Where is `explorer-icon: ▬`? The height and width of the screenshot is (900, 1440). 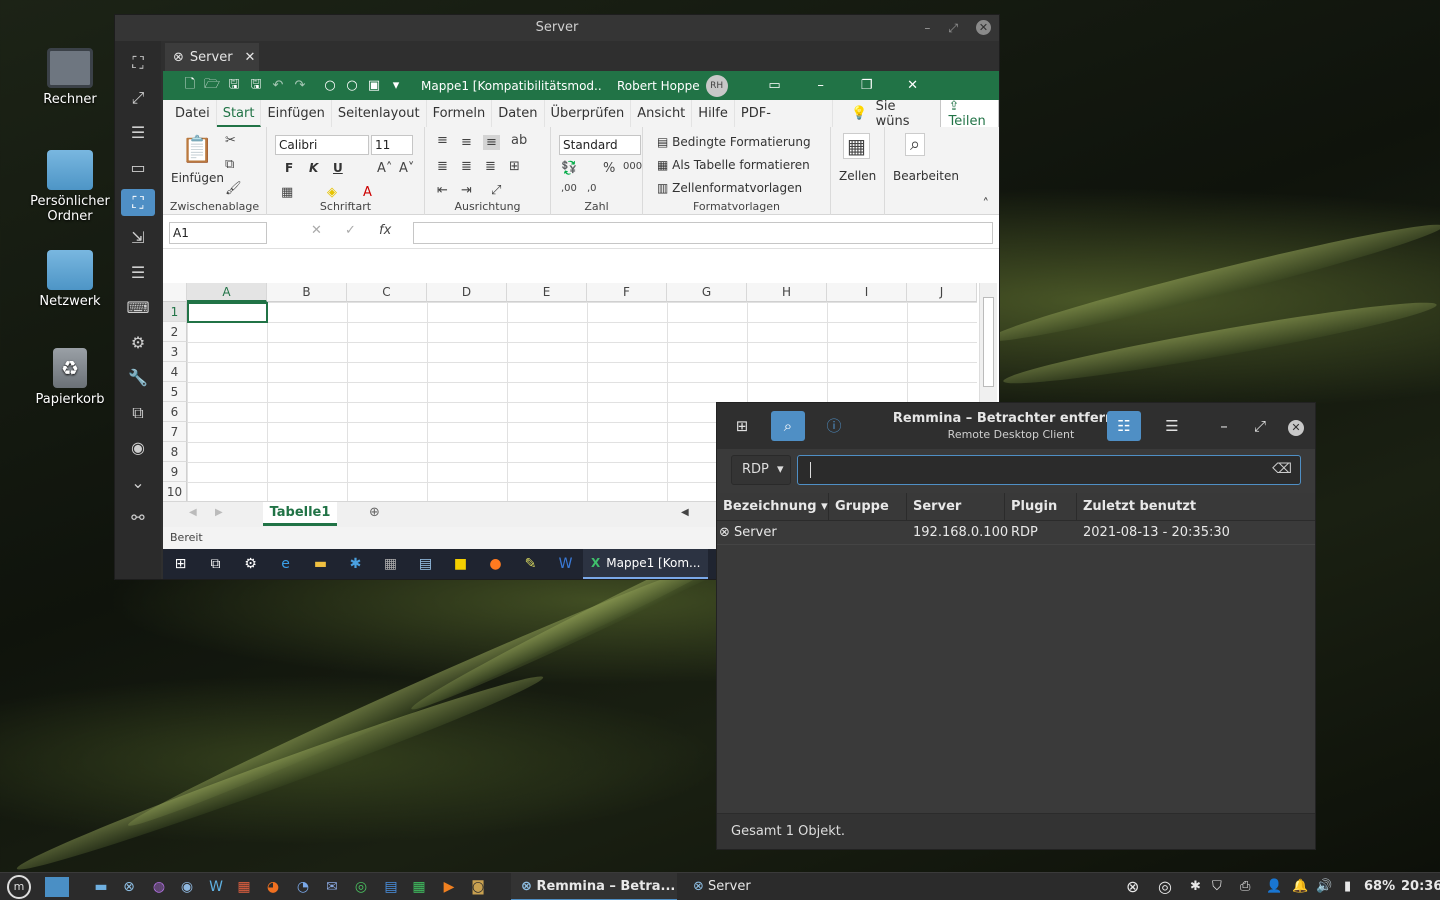
explorer-icon: ▬ is located at coordinates (320, 564).